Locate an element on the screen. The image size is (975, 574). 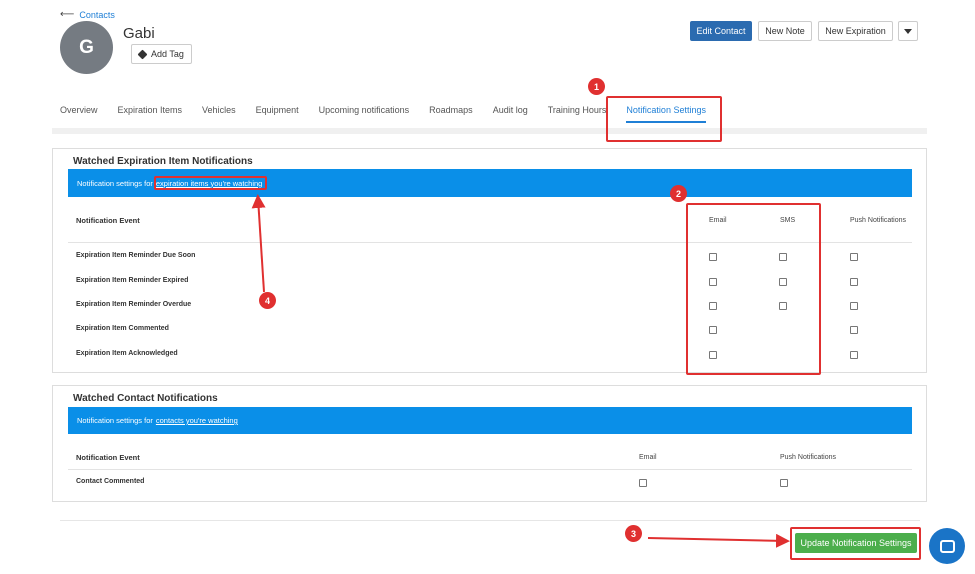
annotation-badge-1: 1 is located at coordinates (596, 86).